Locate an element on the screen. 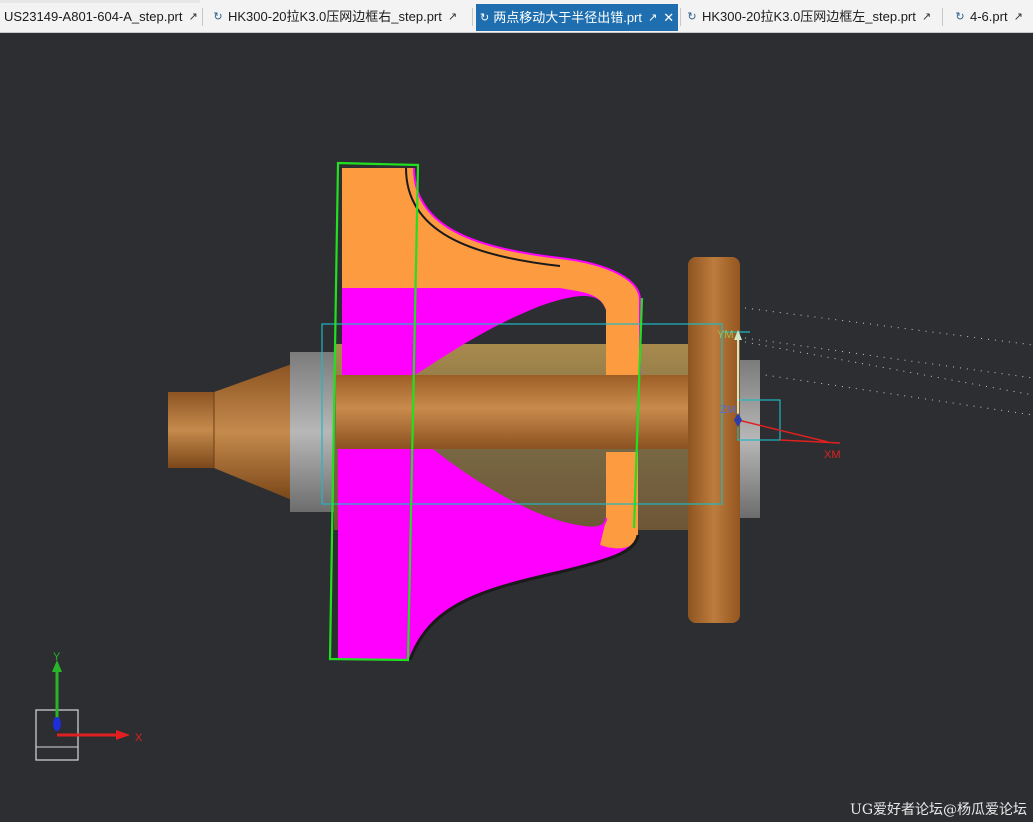 The width and height of the screenshot is (1033, 822). tab-label: HK300-20拉K3.0压网边框左_step.prt is located at coordinates (809, 16).